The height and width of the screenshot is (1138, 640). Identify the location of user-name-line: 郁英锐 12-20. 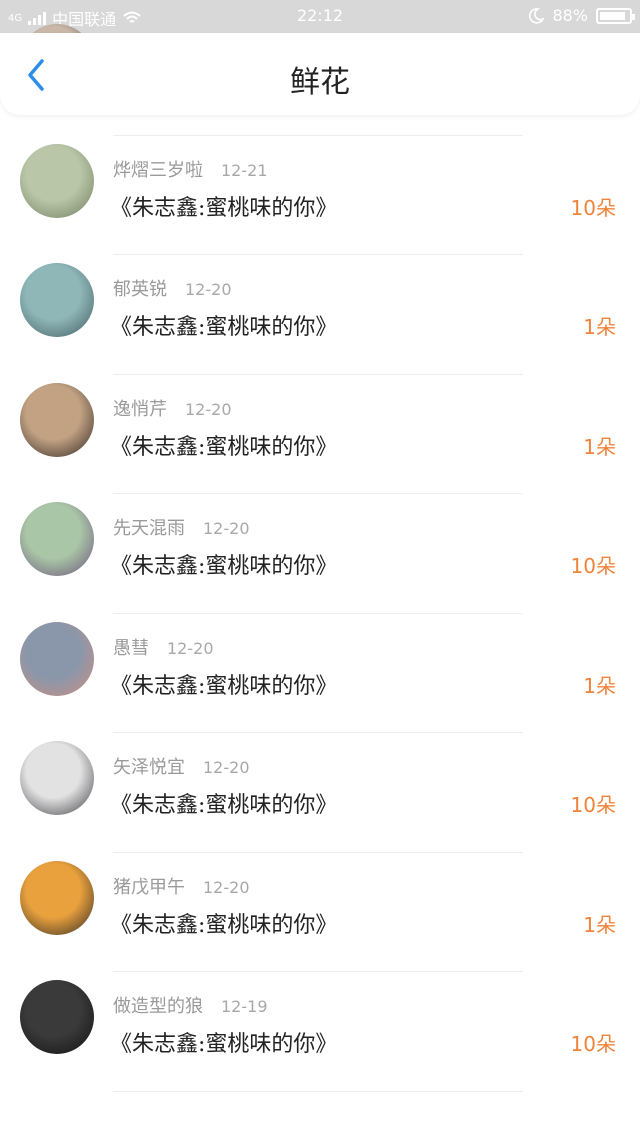
(172, 288).